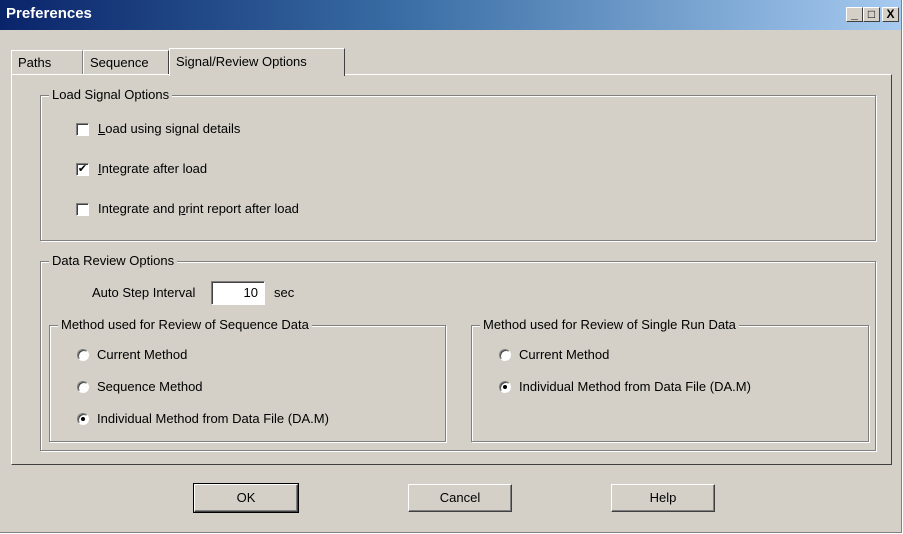  Describe the element at coordinates (83, 387) in the screenshot. I see `sequence-sequence-method-radio` at that location.